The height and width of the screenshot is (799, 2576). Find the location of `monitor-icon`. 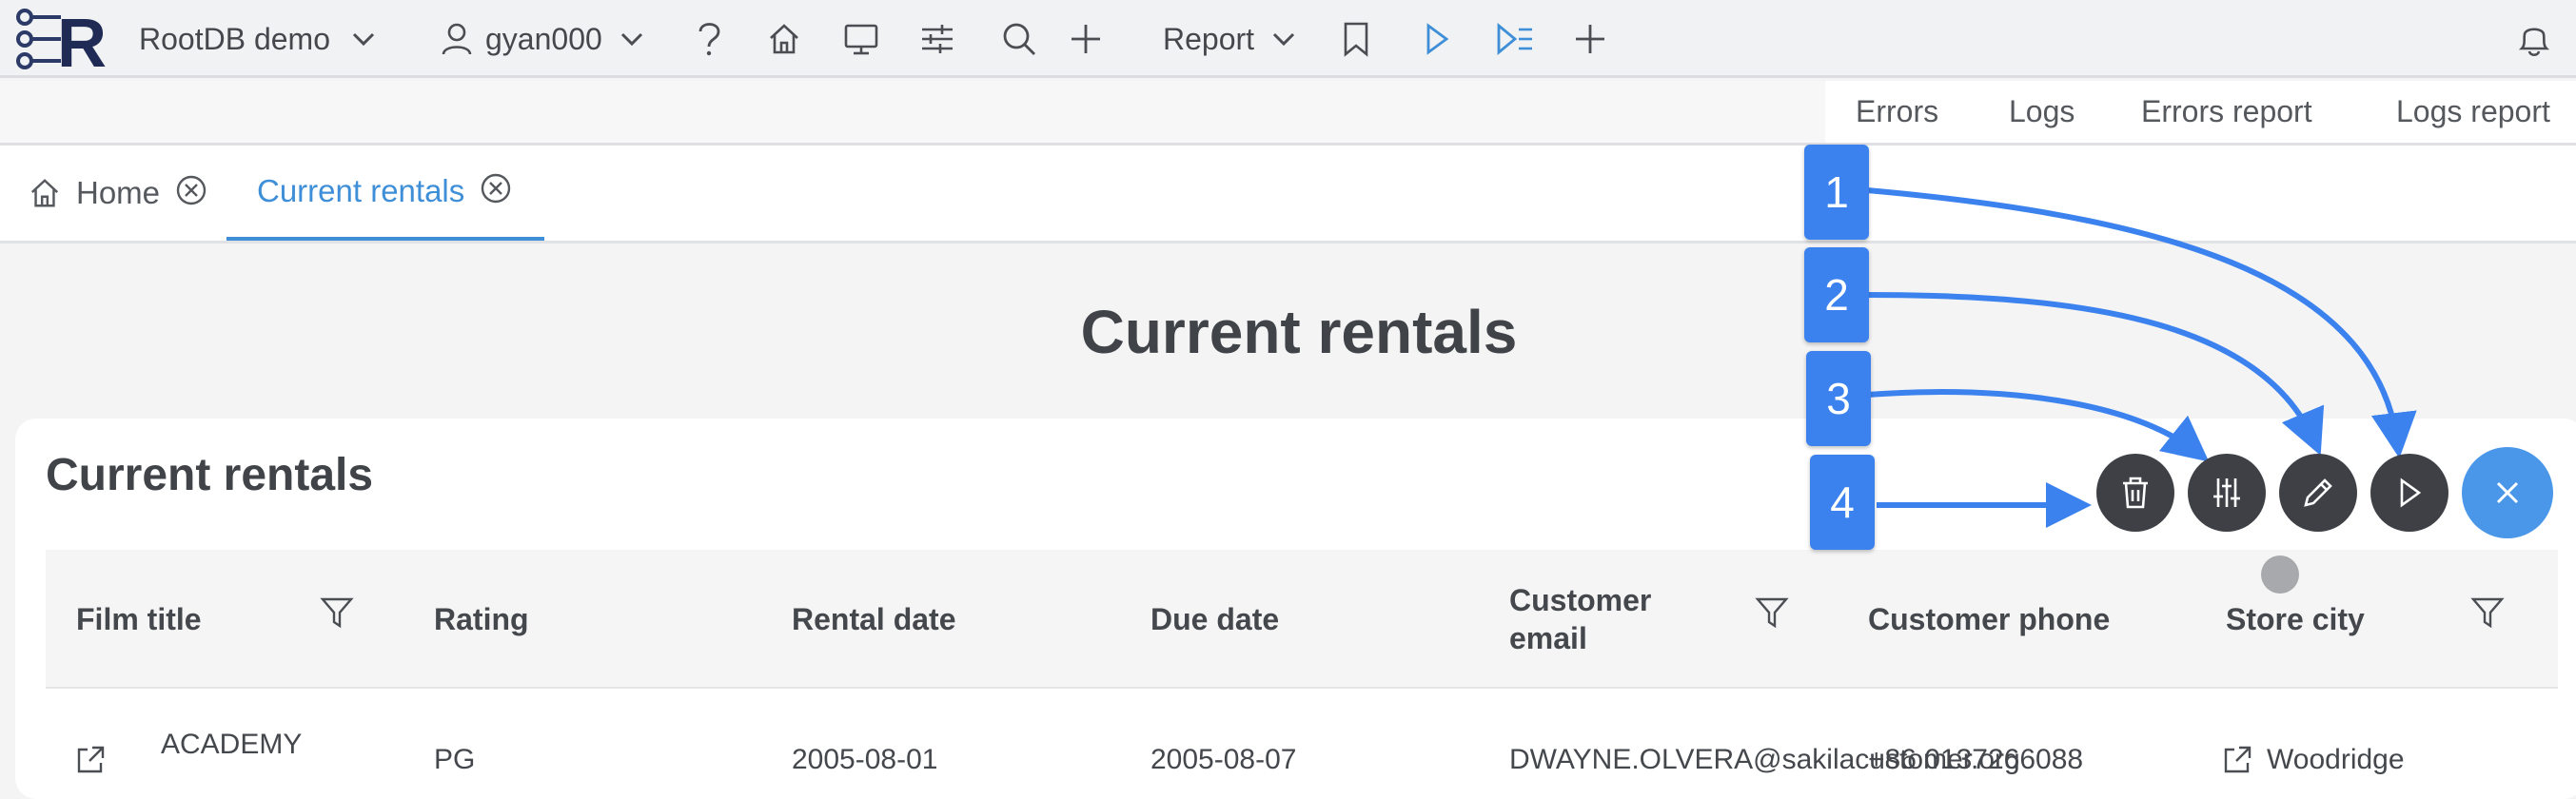

monitor-icon is located at coordinates (861, 39).